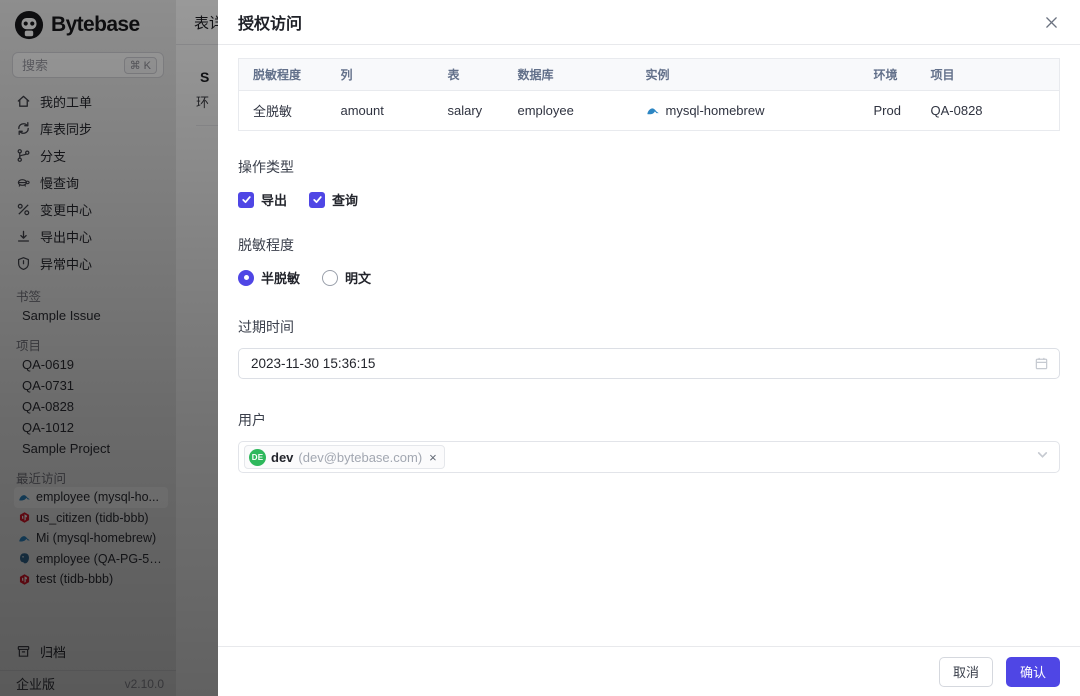 Image resolution: width=1080 pixels, height=696 pixels. I want to click on mysql-icon, so click(652, 110).